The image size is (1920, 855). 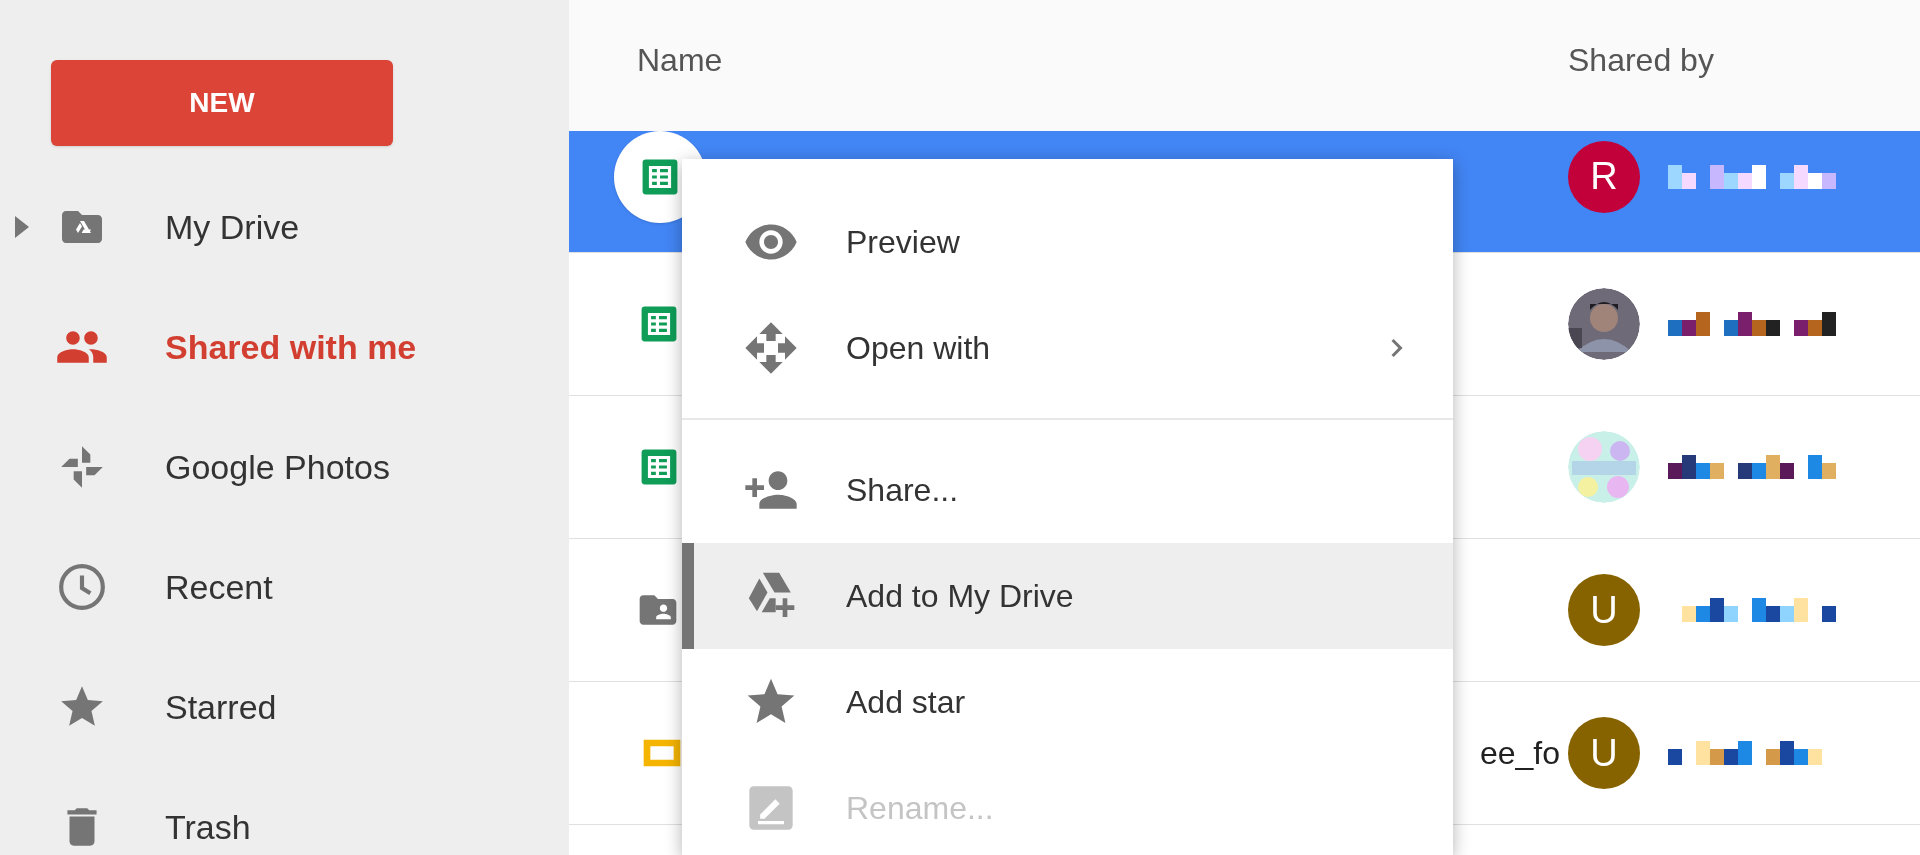 What do you see at coordinates (1520, 753) in the screenshot?
I see `file-name: ee_fo` at bounding box center [1520, 753].